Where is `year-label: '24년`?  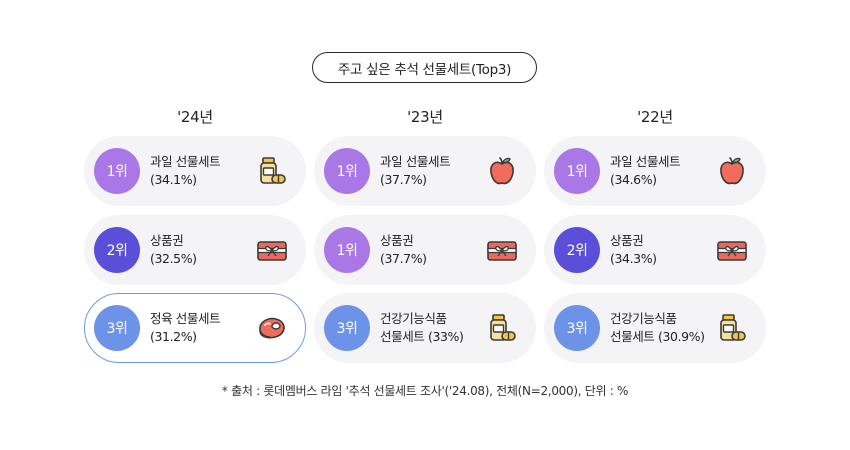
year-label: '24년 is located at coordinates (195, 117).